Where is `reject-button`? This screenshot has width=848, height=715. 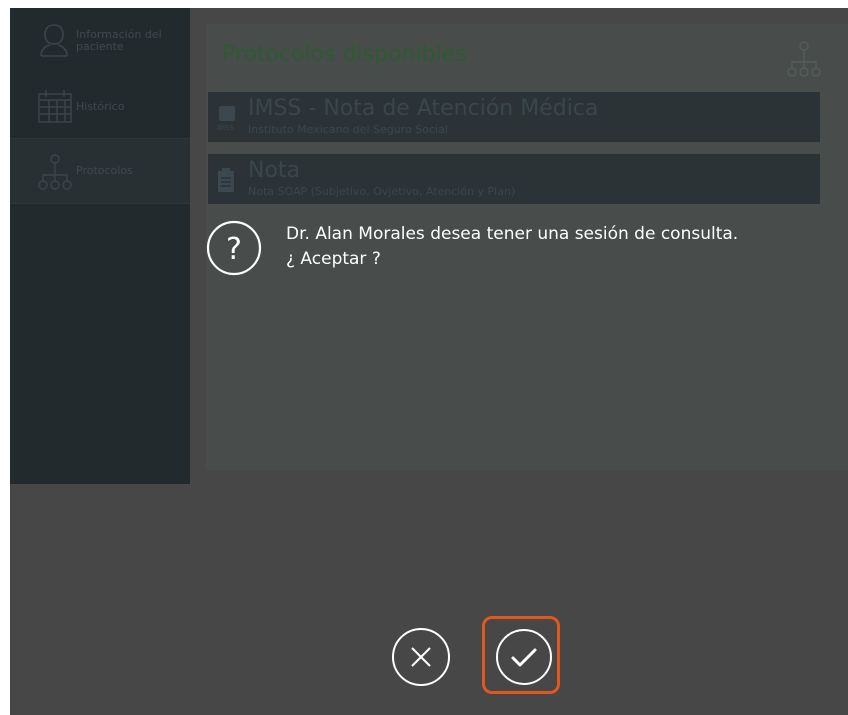
reject-button is located at coordinates (421, 657).